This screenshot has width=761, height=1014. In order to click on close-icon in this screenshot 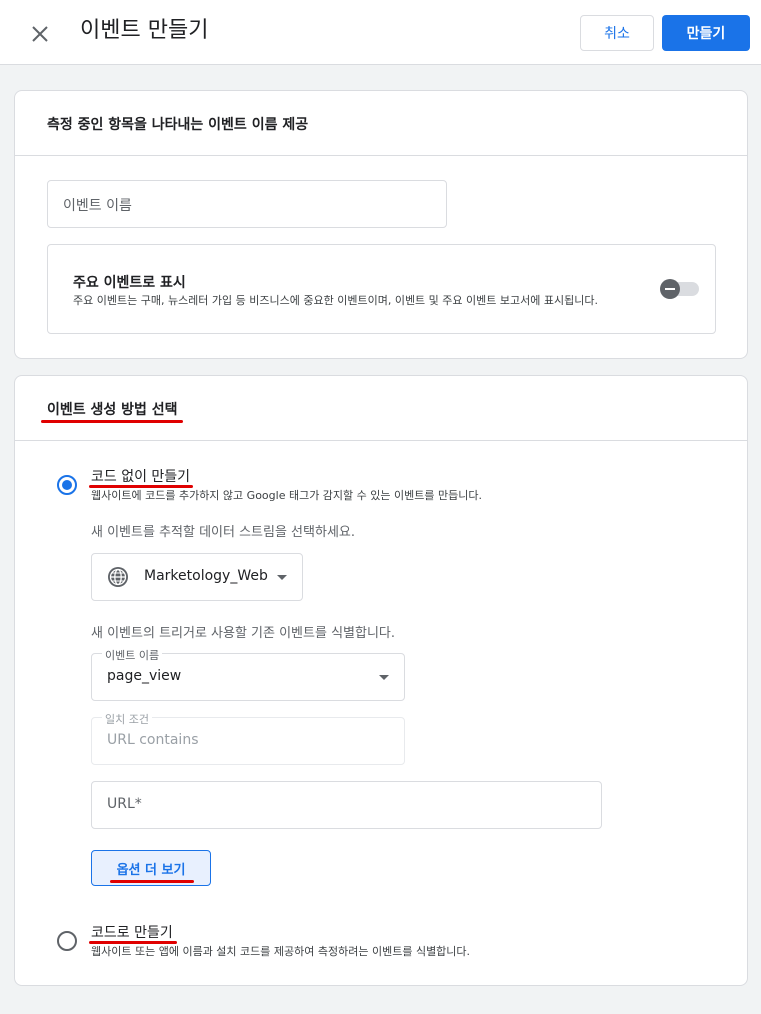, I will do `click(40, 34)`.